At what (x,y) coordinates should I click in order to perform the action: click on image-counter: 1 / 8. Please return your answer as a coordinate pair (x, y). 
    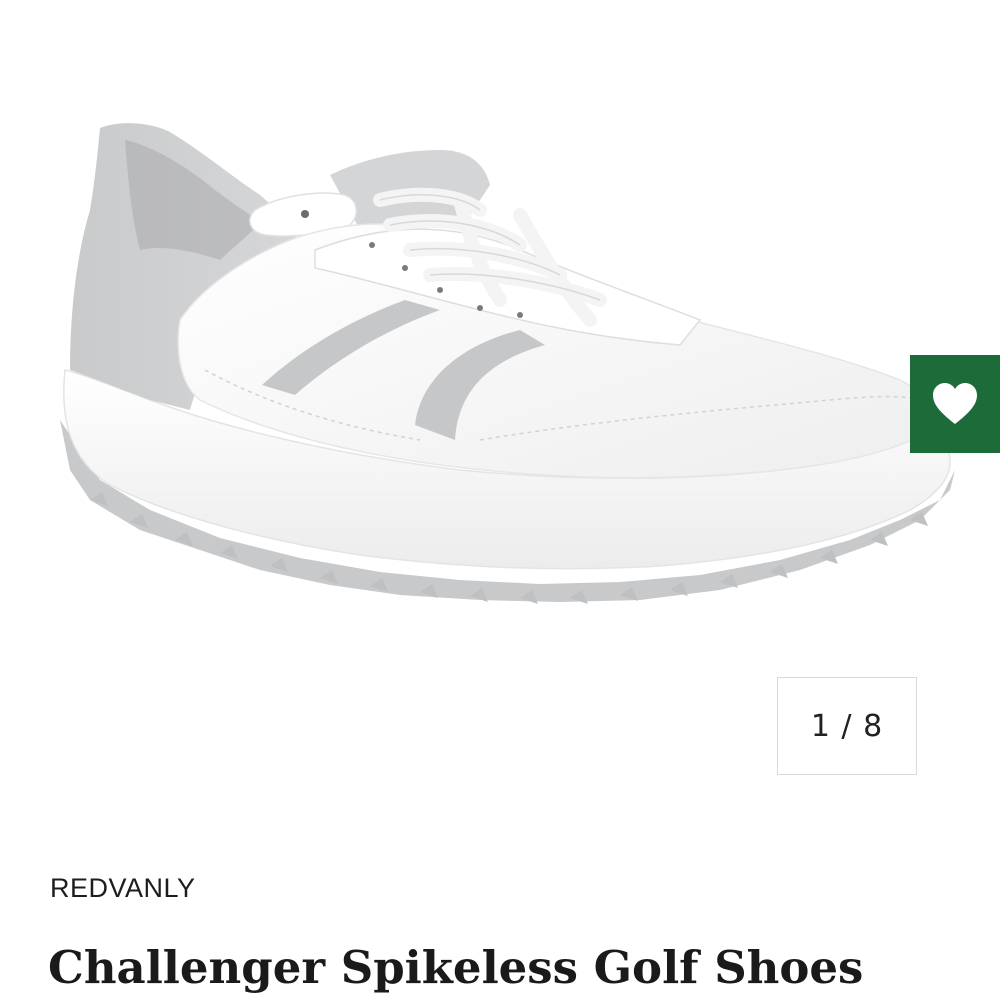
    Looking at the image, I should click on (847, 726).